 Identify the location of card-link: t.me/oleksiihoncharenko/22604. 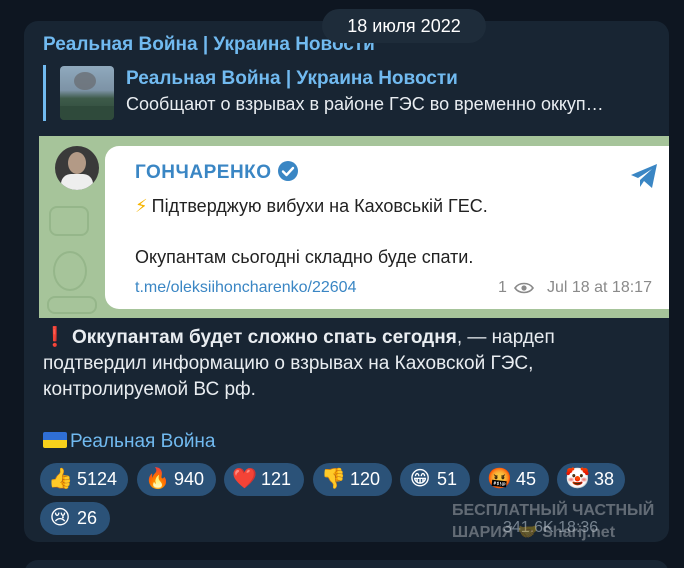
(246, 287).